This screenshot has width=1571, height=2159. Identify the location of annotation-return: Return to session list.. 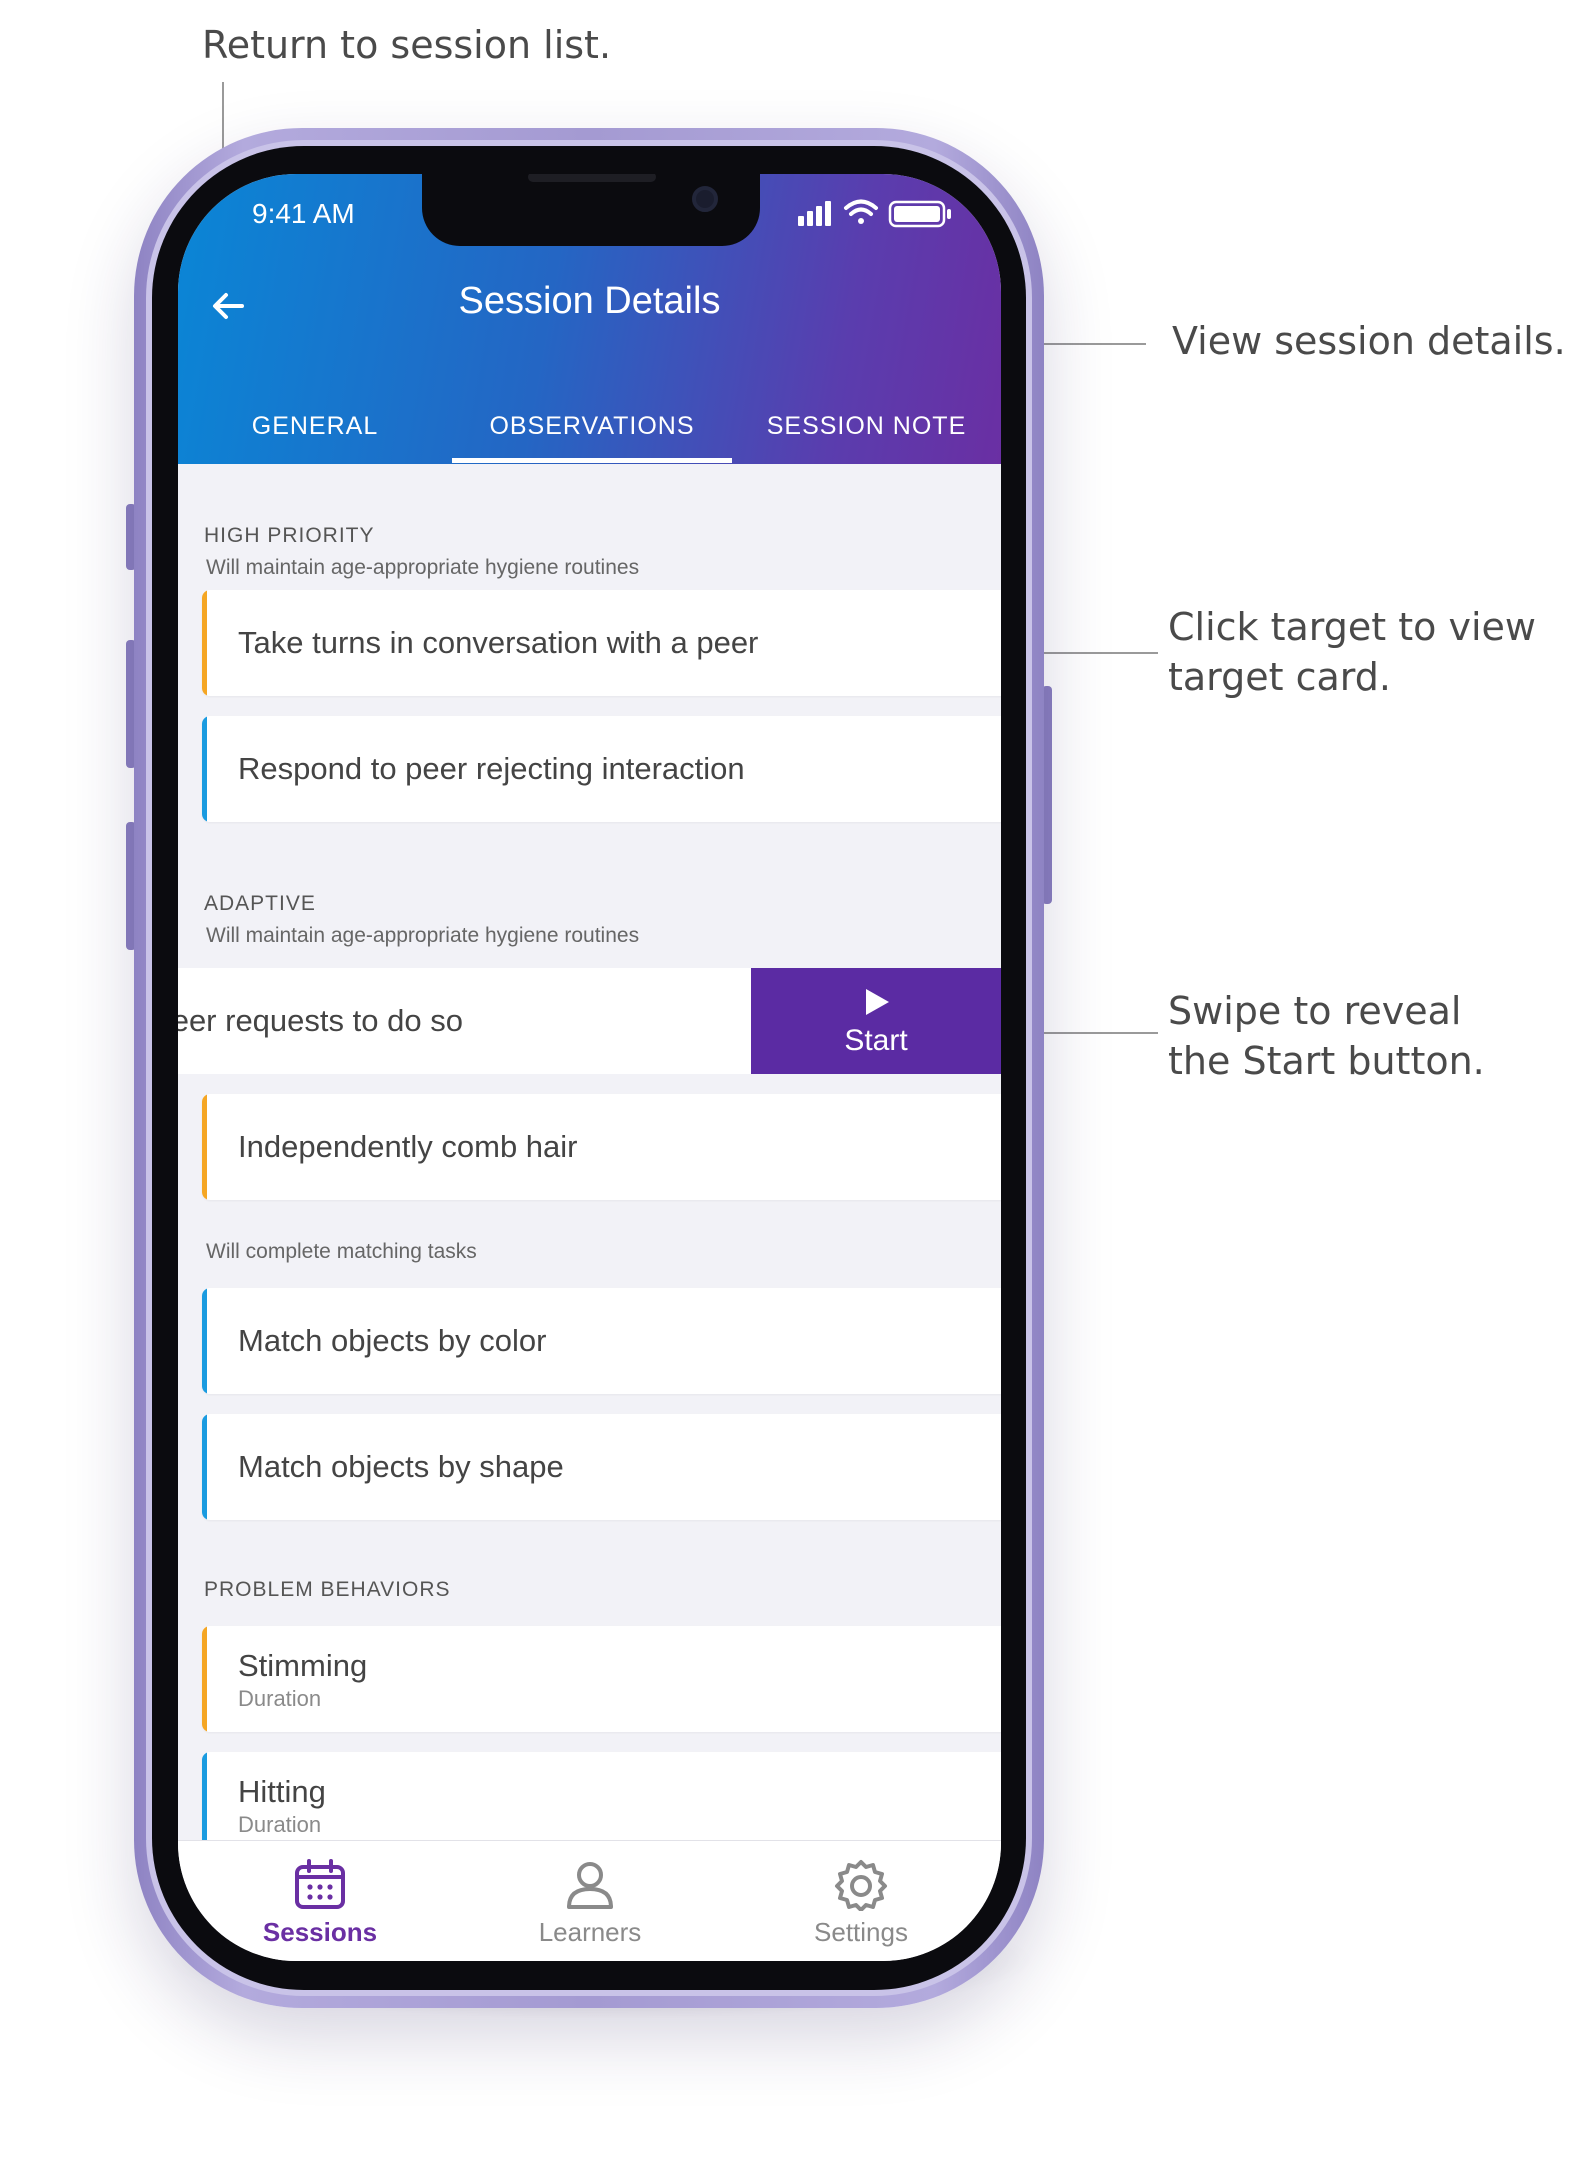
(407, 45).